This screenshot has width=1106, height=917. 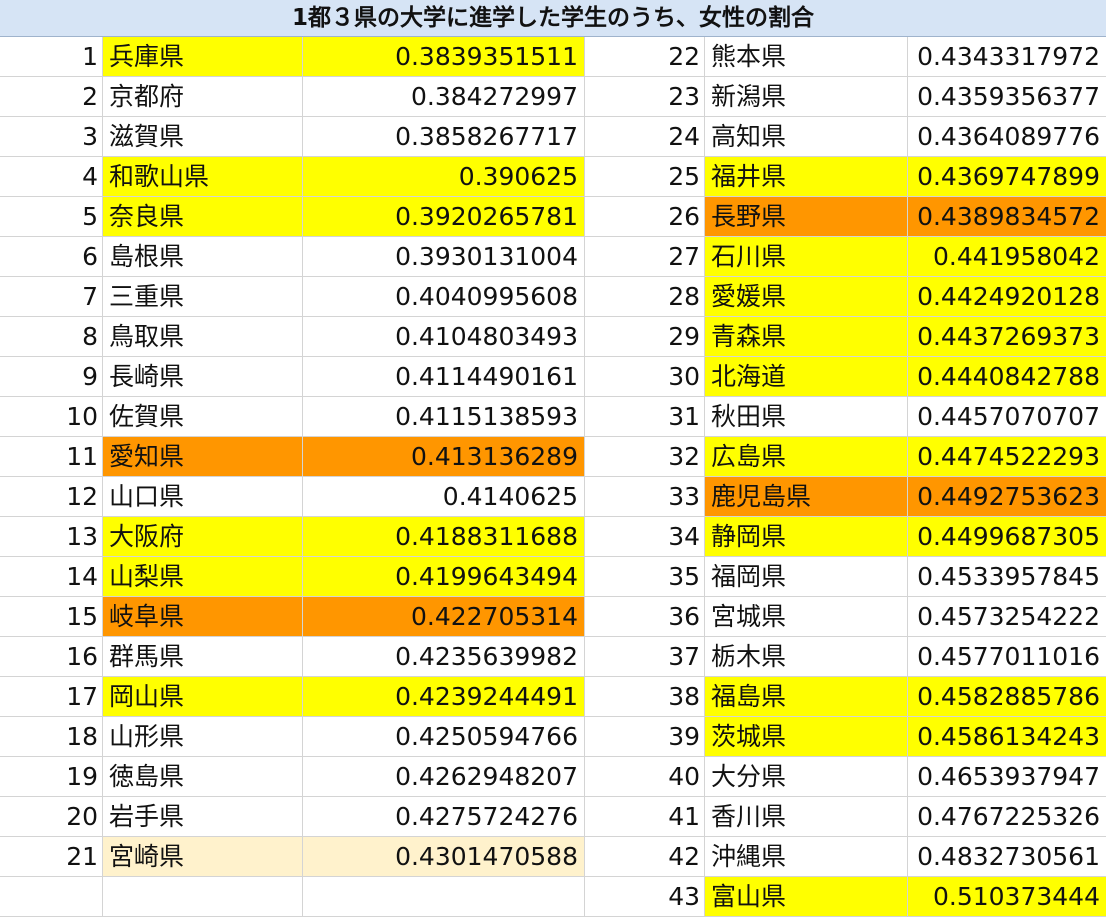 I want to click on prefecture-cell: 群馬県, so click(x=203, y=656).